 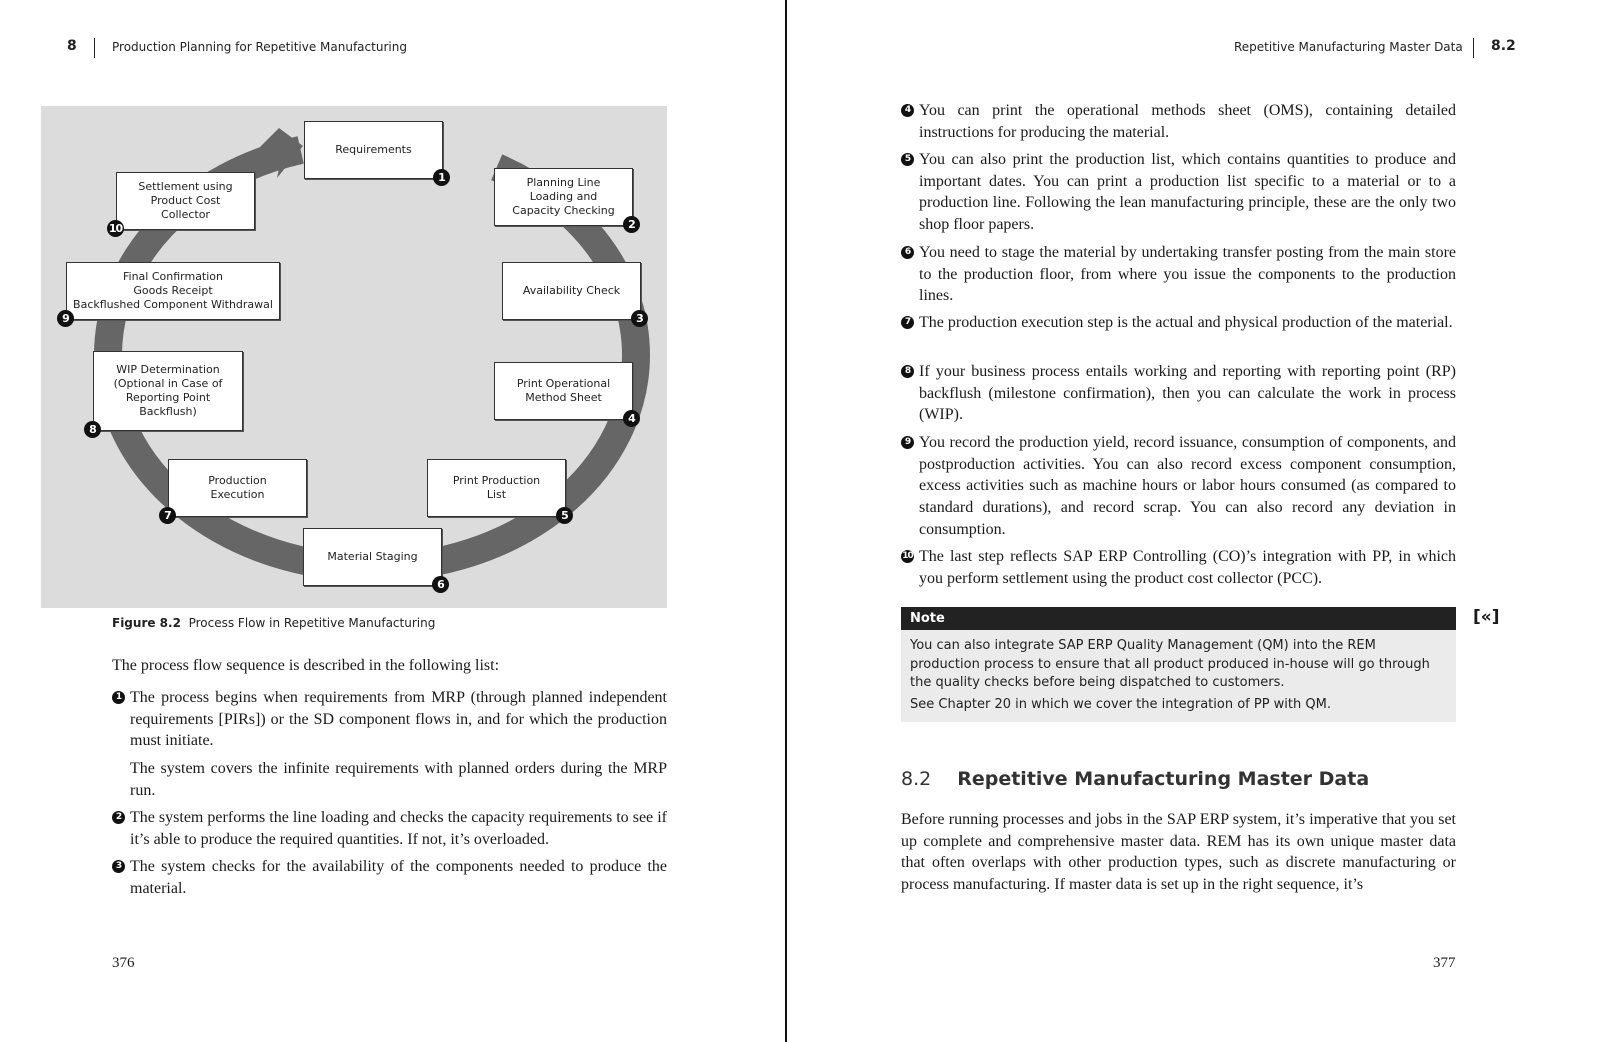 What do you see at coordinates (564, 515) in the screenshot?
I see `step-number-badge: 5` at bounding box center [564, 515].